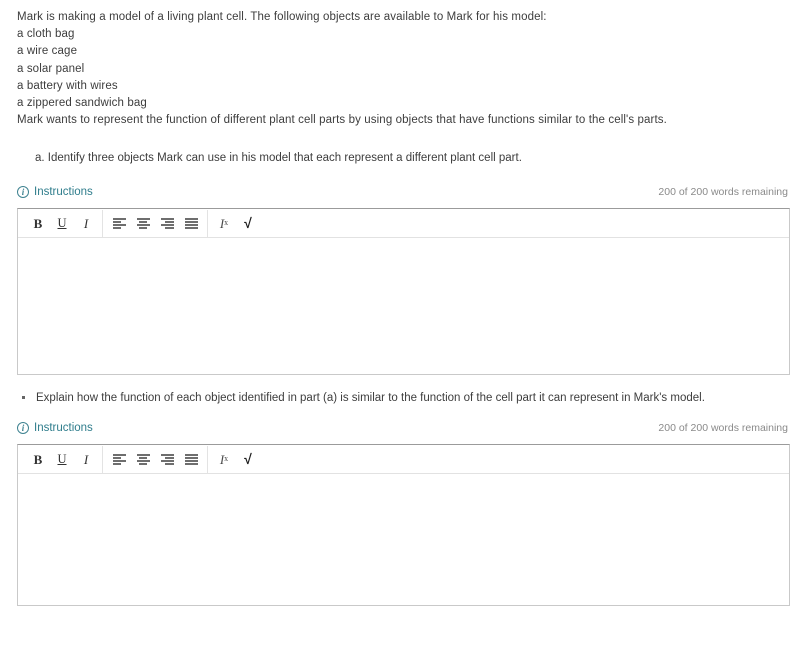 Image resolution: width=800 pixels, height=669 pixels. I want to click on instructions-link-b: i Instructions, so click(55, 428).